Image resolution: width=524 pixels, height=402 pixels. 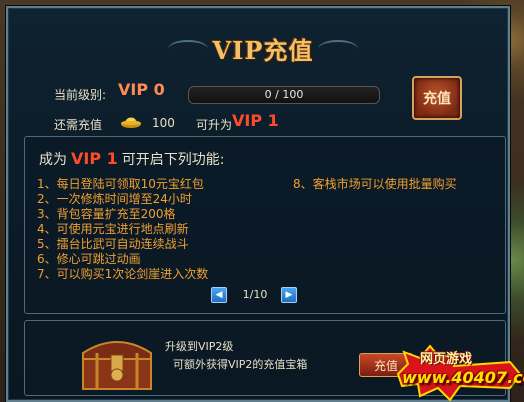 I want to click on vip-progress-text: 0 / 100, so click(x=284, y=94).